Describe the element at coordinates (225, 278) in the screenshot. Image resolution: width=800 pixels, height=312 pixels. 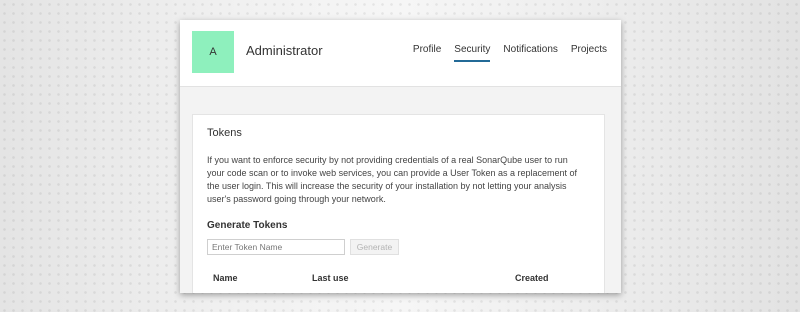
I see `column-header-name: Name` at that location.